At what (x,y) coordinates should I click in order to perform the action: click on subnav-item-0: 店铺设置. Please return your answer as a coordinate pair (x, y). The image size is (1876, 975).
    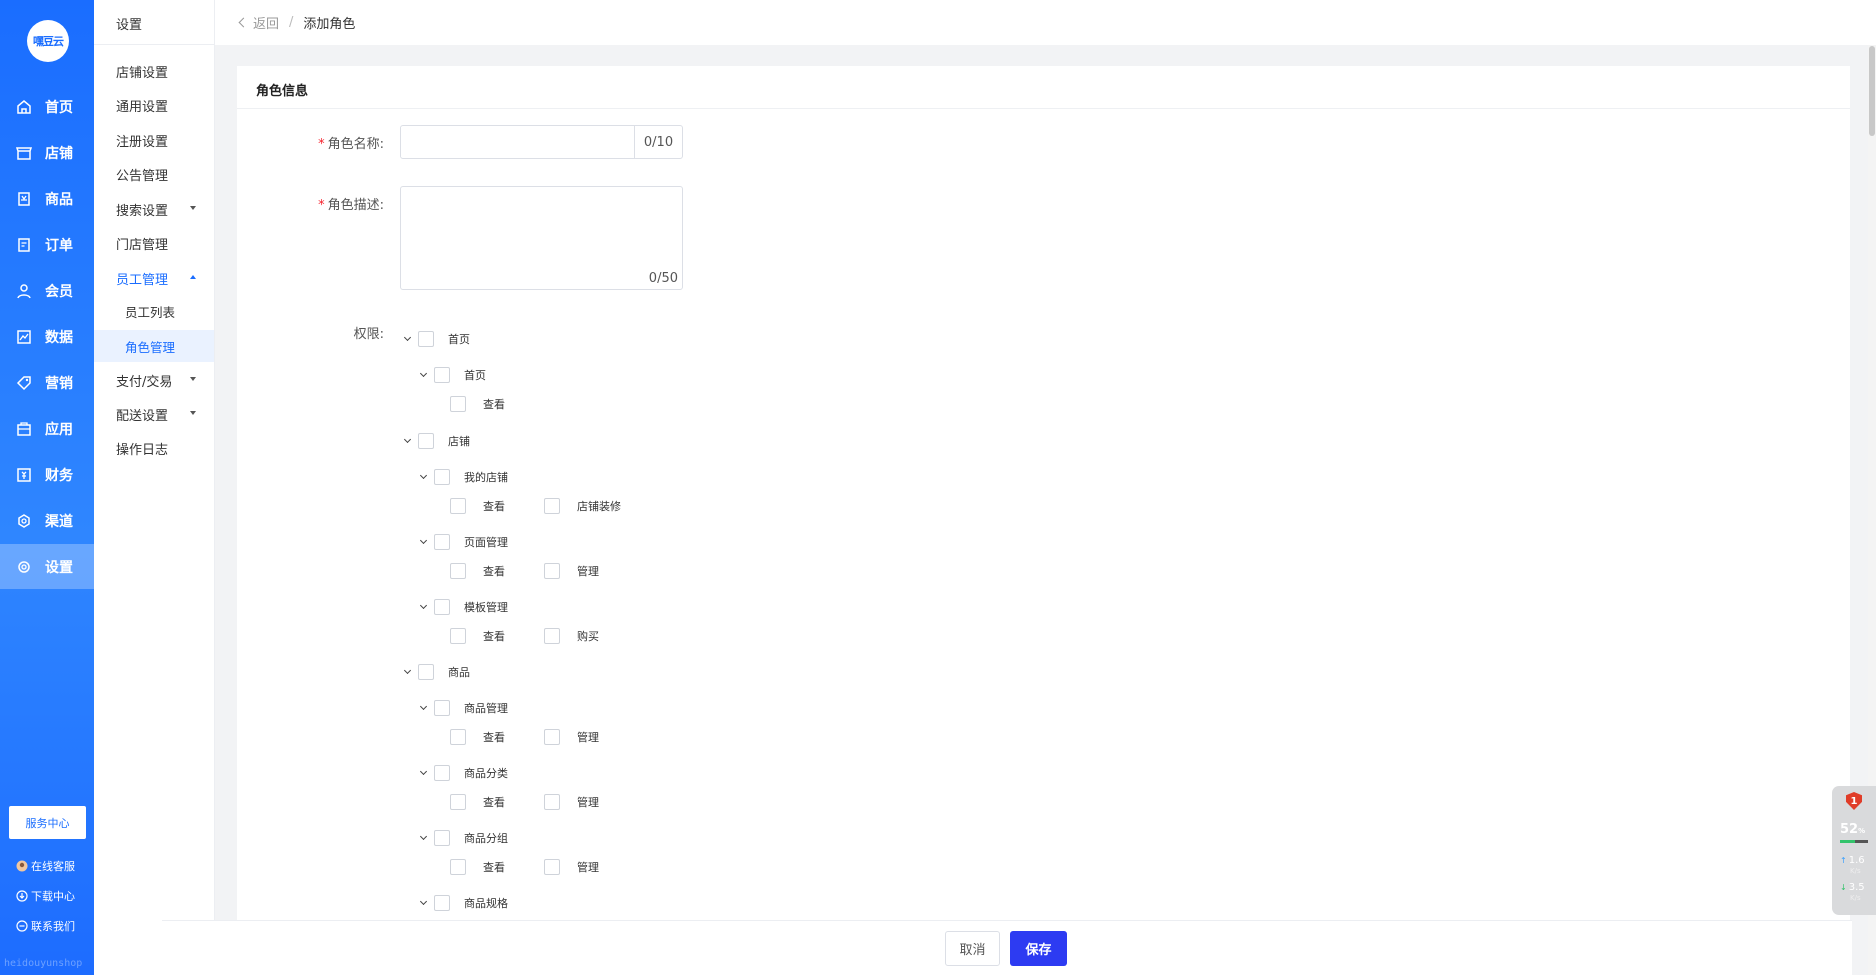
    Looking at the image, I should click on (154, 71).